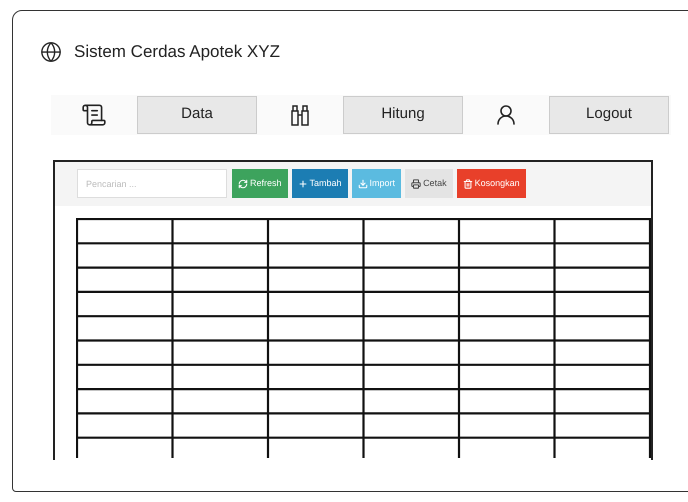 This screenshot has width=688, height=502. I want to click on nav-button: Hitung, so click(403, 115).